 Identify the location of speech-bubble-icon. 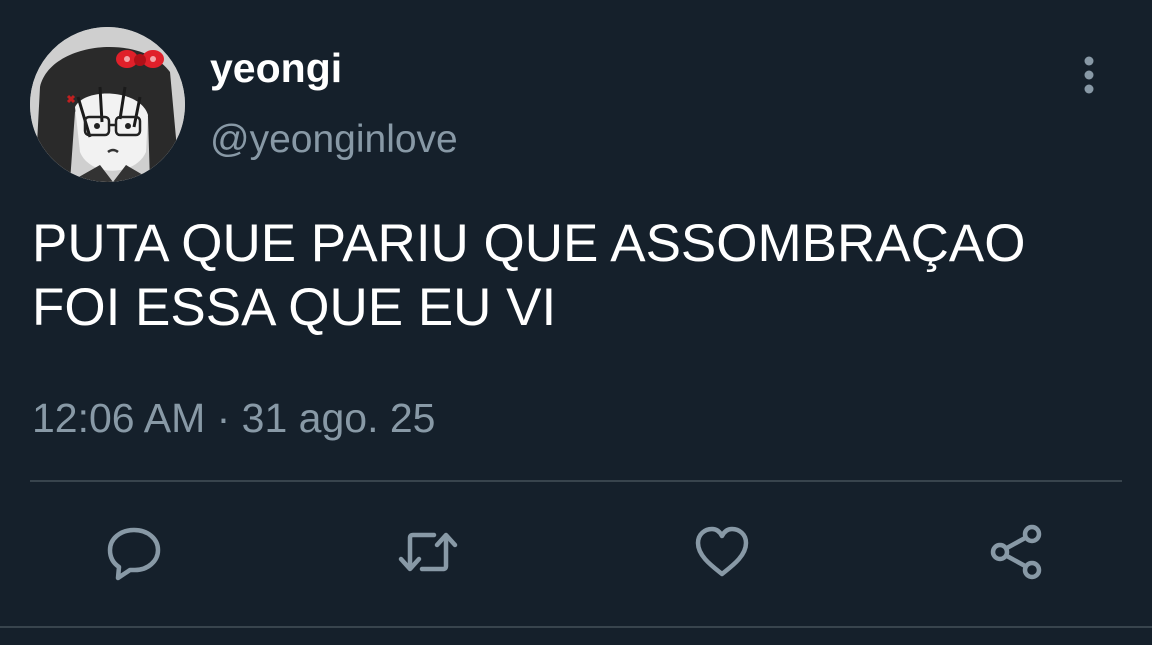
(134, 554).